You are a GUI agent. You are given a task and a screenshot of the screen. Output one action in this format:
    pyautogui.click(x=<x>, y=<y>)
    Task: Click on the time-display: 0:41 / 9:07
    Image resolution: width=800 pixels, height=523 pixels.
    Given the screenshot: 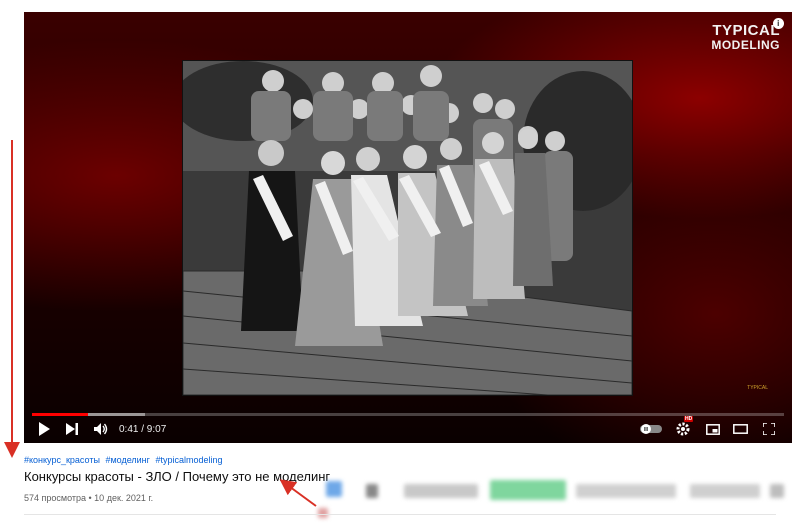 What is the action you would take?
    pyautogui.click(x=143, y=429)
    